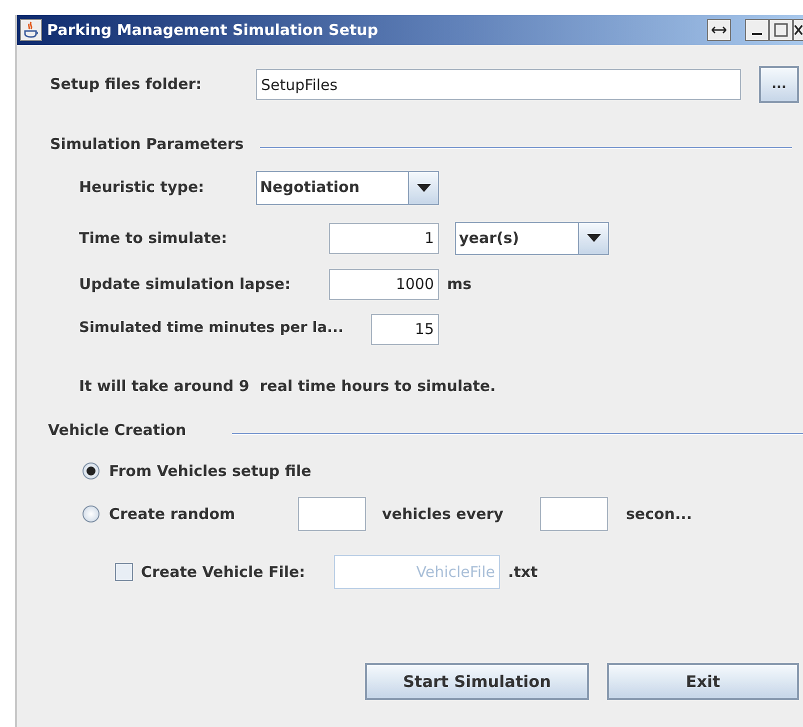 The image size is (803, 727). Describe the element at coordinates (288, 386) in the screenshot. I see `estimate-text: It will take around 9 real time hours to simulate.` at that location.